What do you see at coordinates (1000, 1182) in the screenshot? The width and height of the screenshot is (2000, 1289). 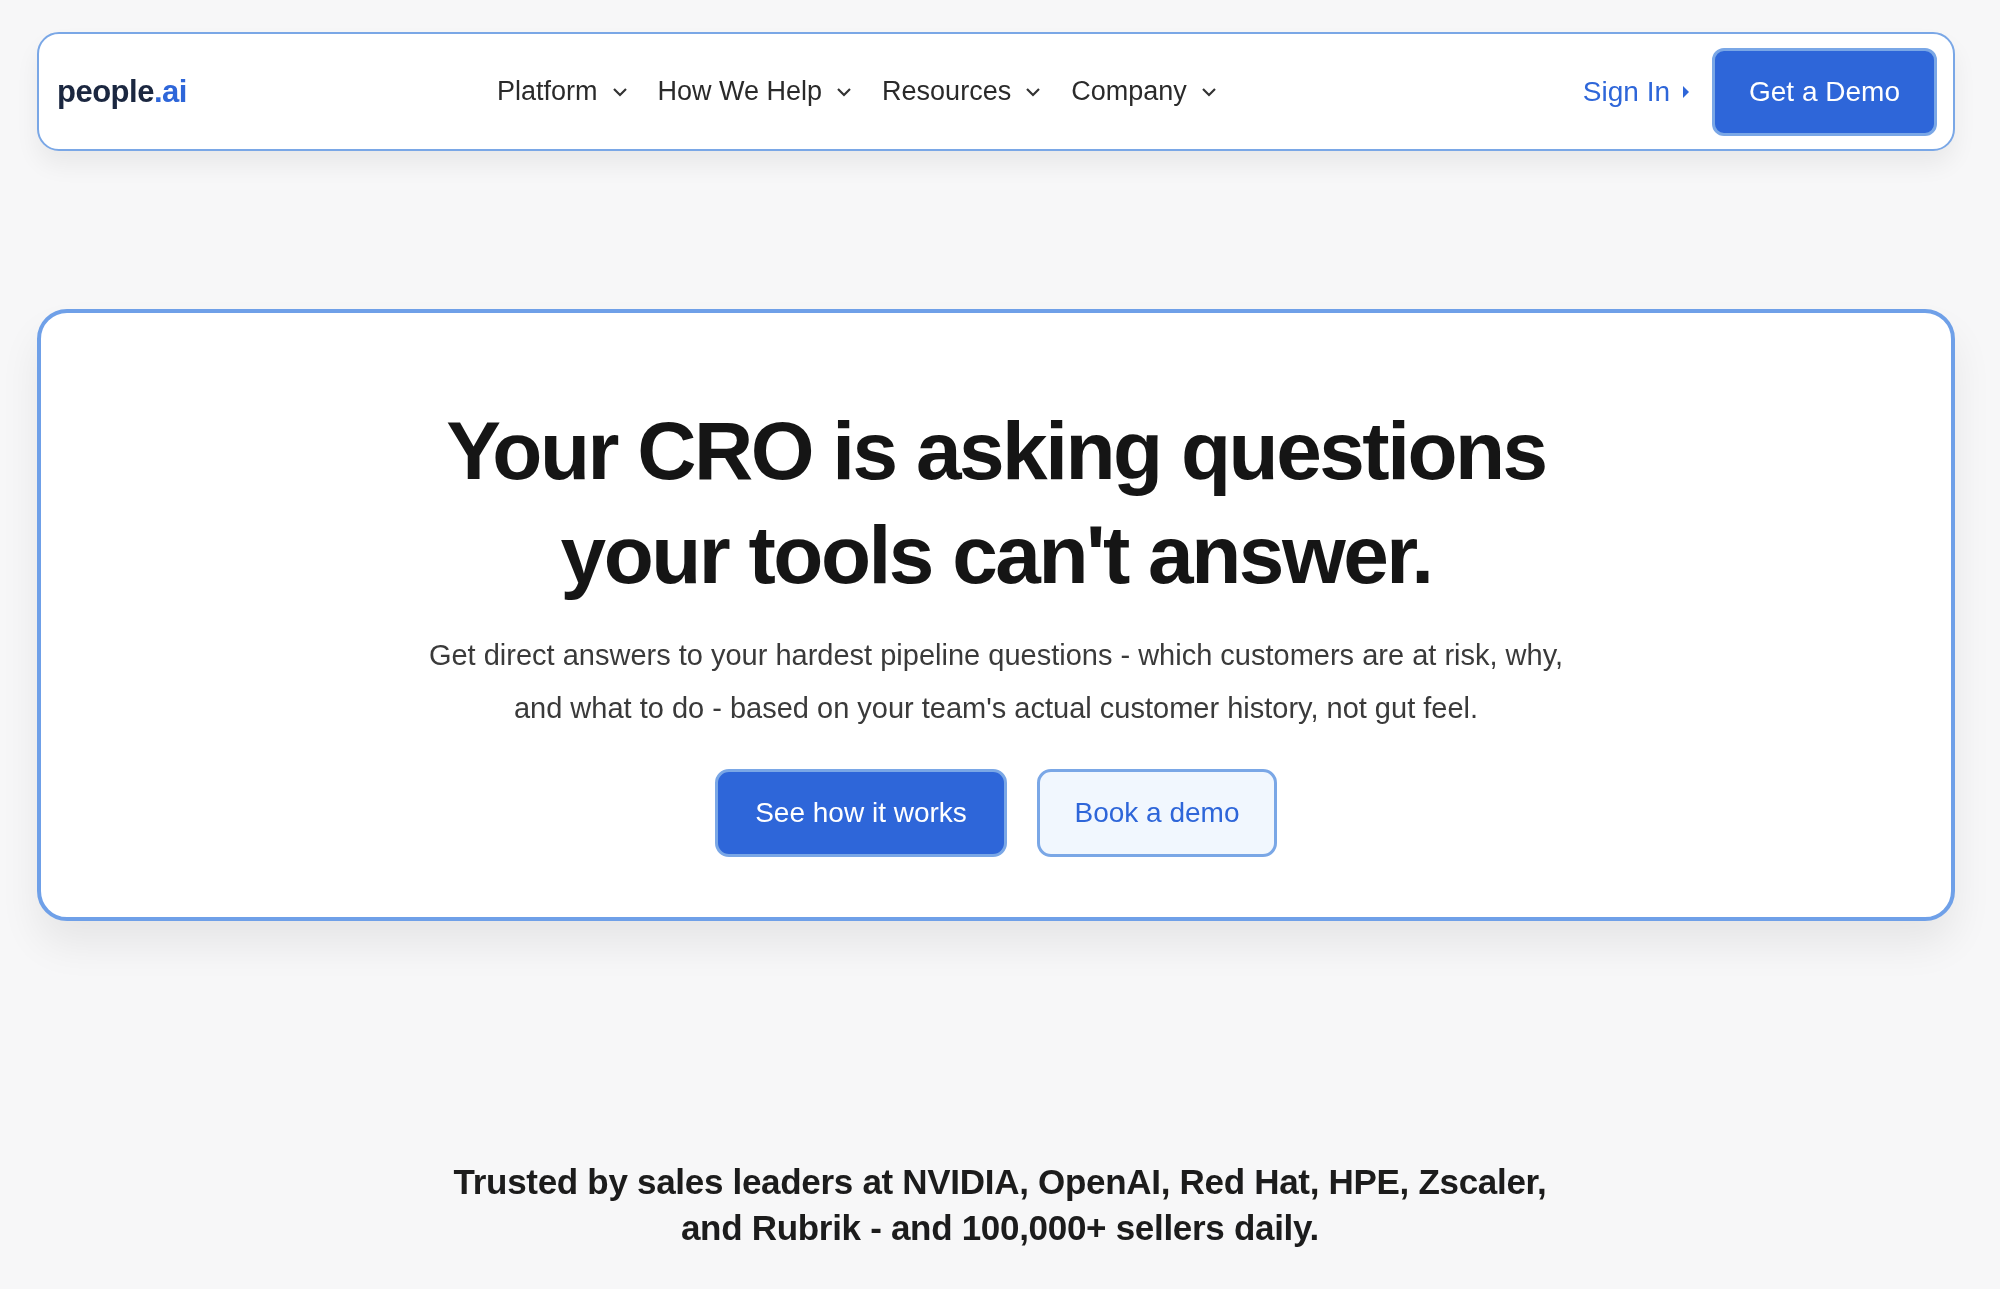 I see `trust-text-line: Trusted by sales leaders at NVIDIA, OpenAI, Red Hat, HPE, Zscaler,` at bounding box center [1000, 1182].